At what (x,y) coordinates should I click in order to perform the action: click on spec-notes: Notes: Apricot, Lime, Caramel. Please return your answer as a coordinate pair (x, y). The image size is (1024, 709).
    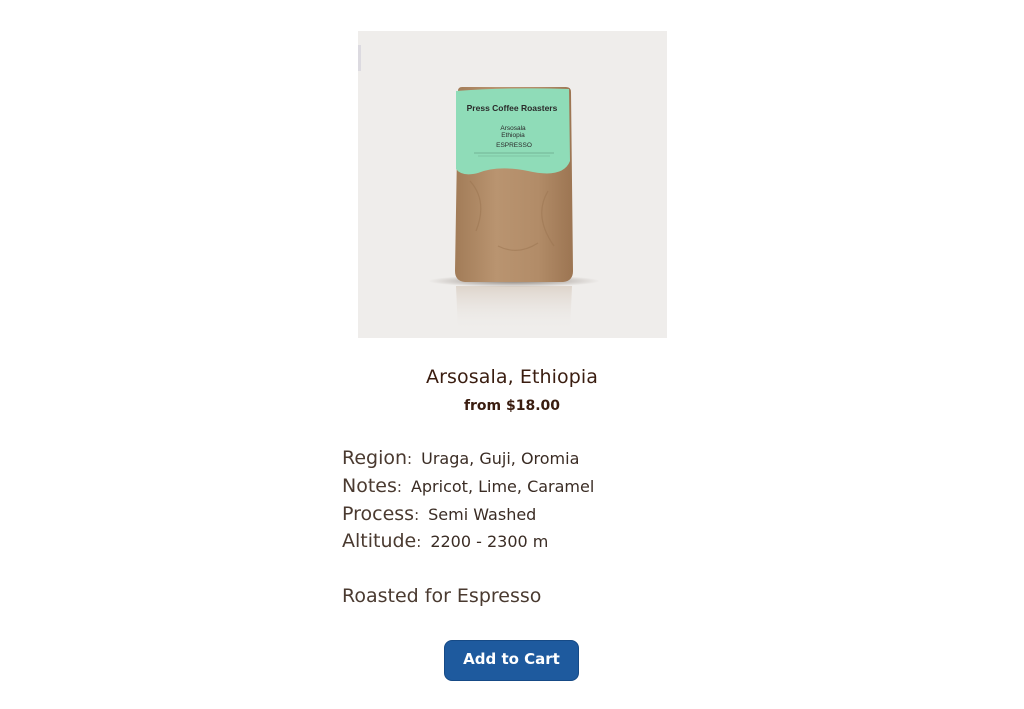
    Looking at the image, I should click on (468, 486).